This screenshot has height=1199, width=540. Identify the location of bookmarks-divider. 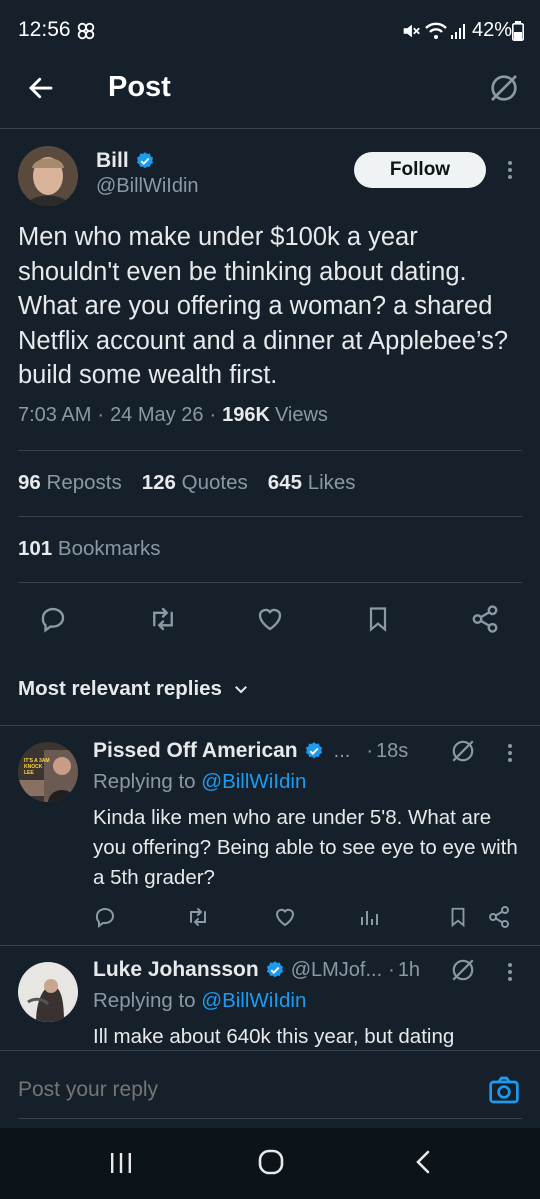
(270, 582).